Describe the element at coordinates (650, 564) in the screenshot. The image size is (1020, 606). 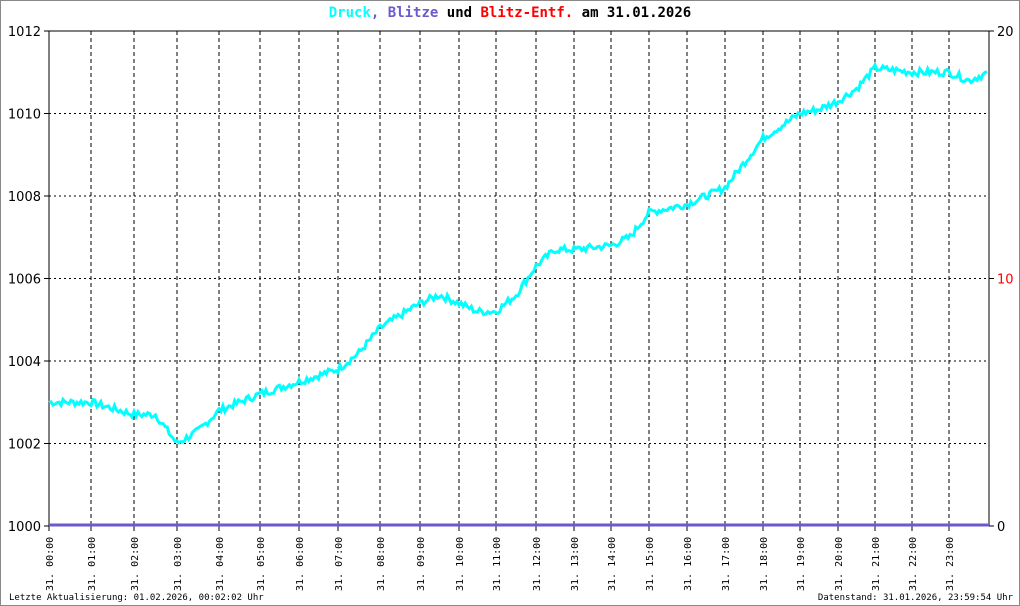
I see `x-tick-label: 31. 15:00` at that location.